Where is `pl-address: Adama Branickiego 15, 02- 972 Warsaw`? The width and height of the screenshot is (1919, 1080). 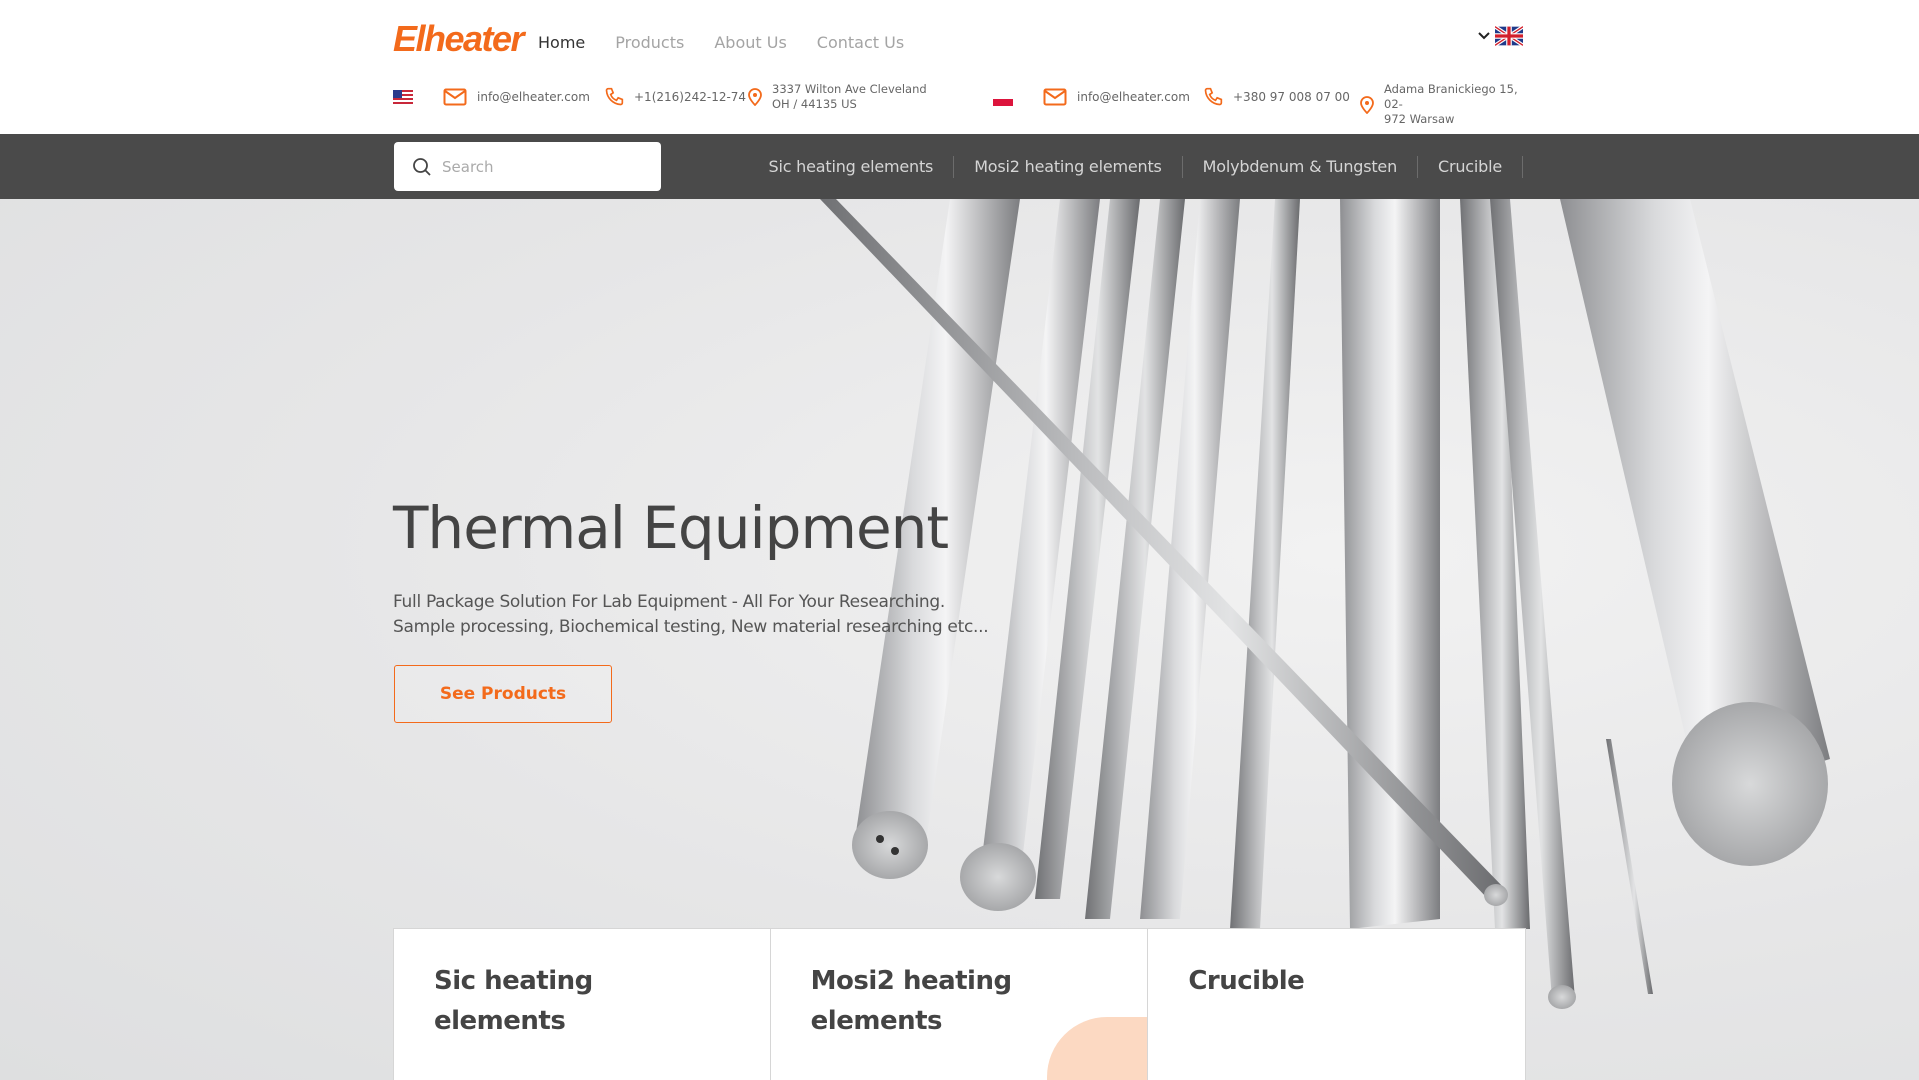 pl-address: Adama Branickiego 15, 02- 972 Warsaw is located at coordinates (1441, 104).